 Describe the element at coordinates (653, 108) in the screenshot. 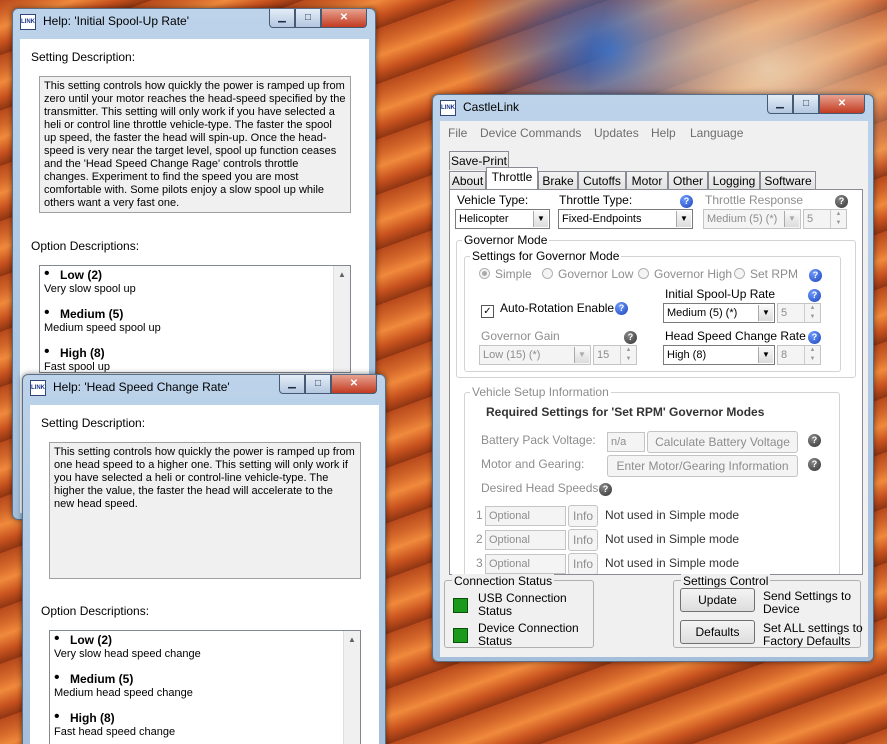

I see `title-bar: LINK CastleLink ▁ □ ✕` at that location.